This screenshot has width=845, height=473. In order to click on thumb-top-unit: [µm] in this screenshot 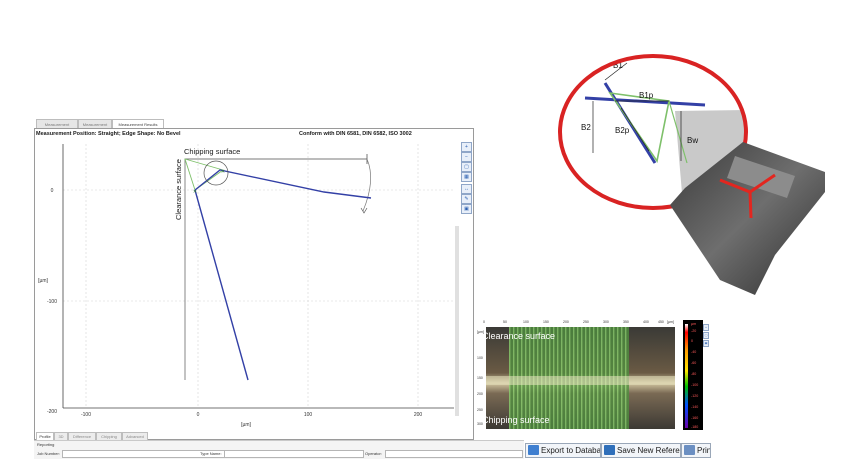, I will do `click(670, 322)`.